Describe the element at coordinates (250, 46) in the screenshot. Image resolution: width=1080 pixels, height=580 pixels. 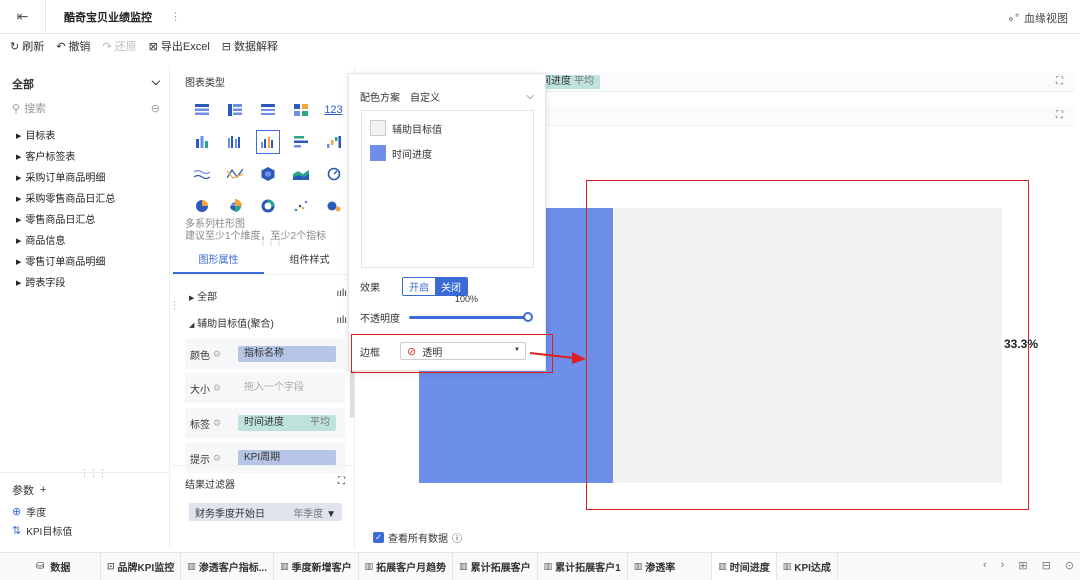
I see `data-explain-button: ⊟ 数据解释` at that location.